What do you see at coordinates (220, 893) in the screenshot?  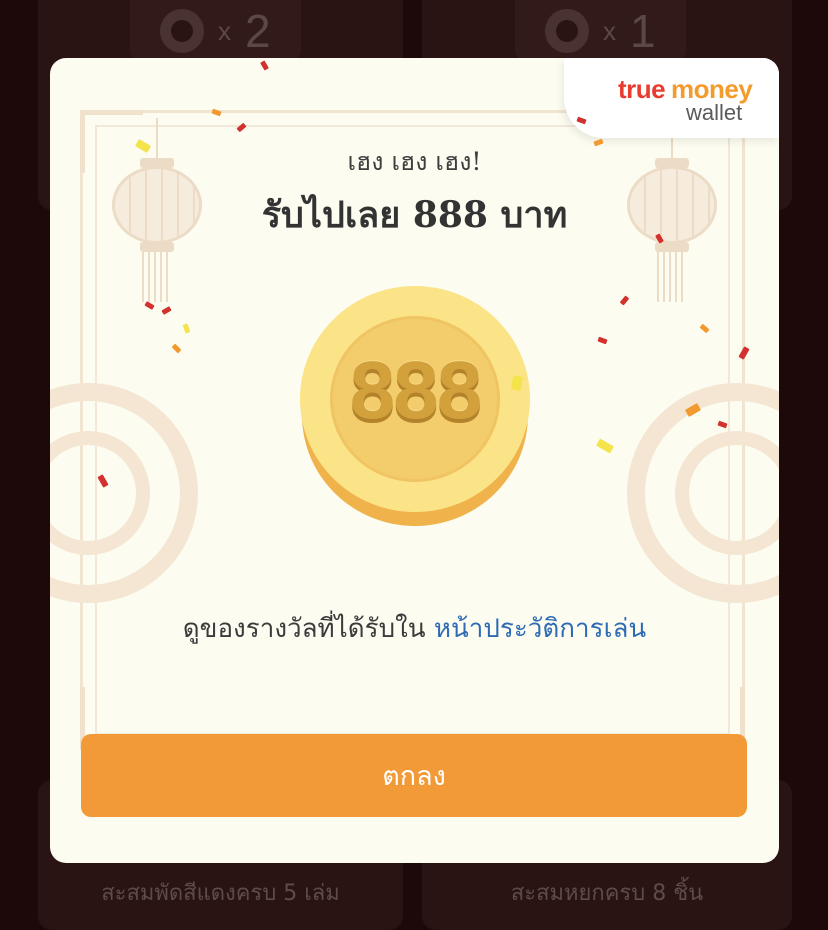 I see `background-left-caption: สะสมพัดสีแดงครบ 5 เล่ม` at bounding box center [220, 893].